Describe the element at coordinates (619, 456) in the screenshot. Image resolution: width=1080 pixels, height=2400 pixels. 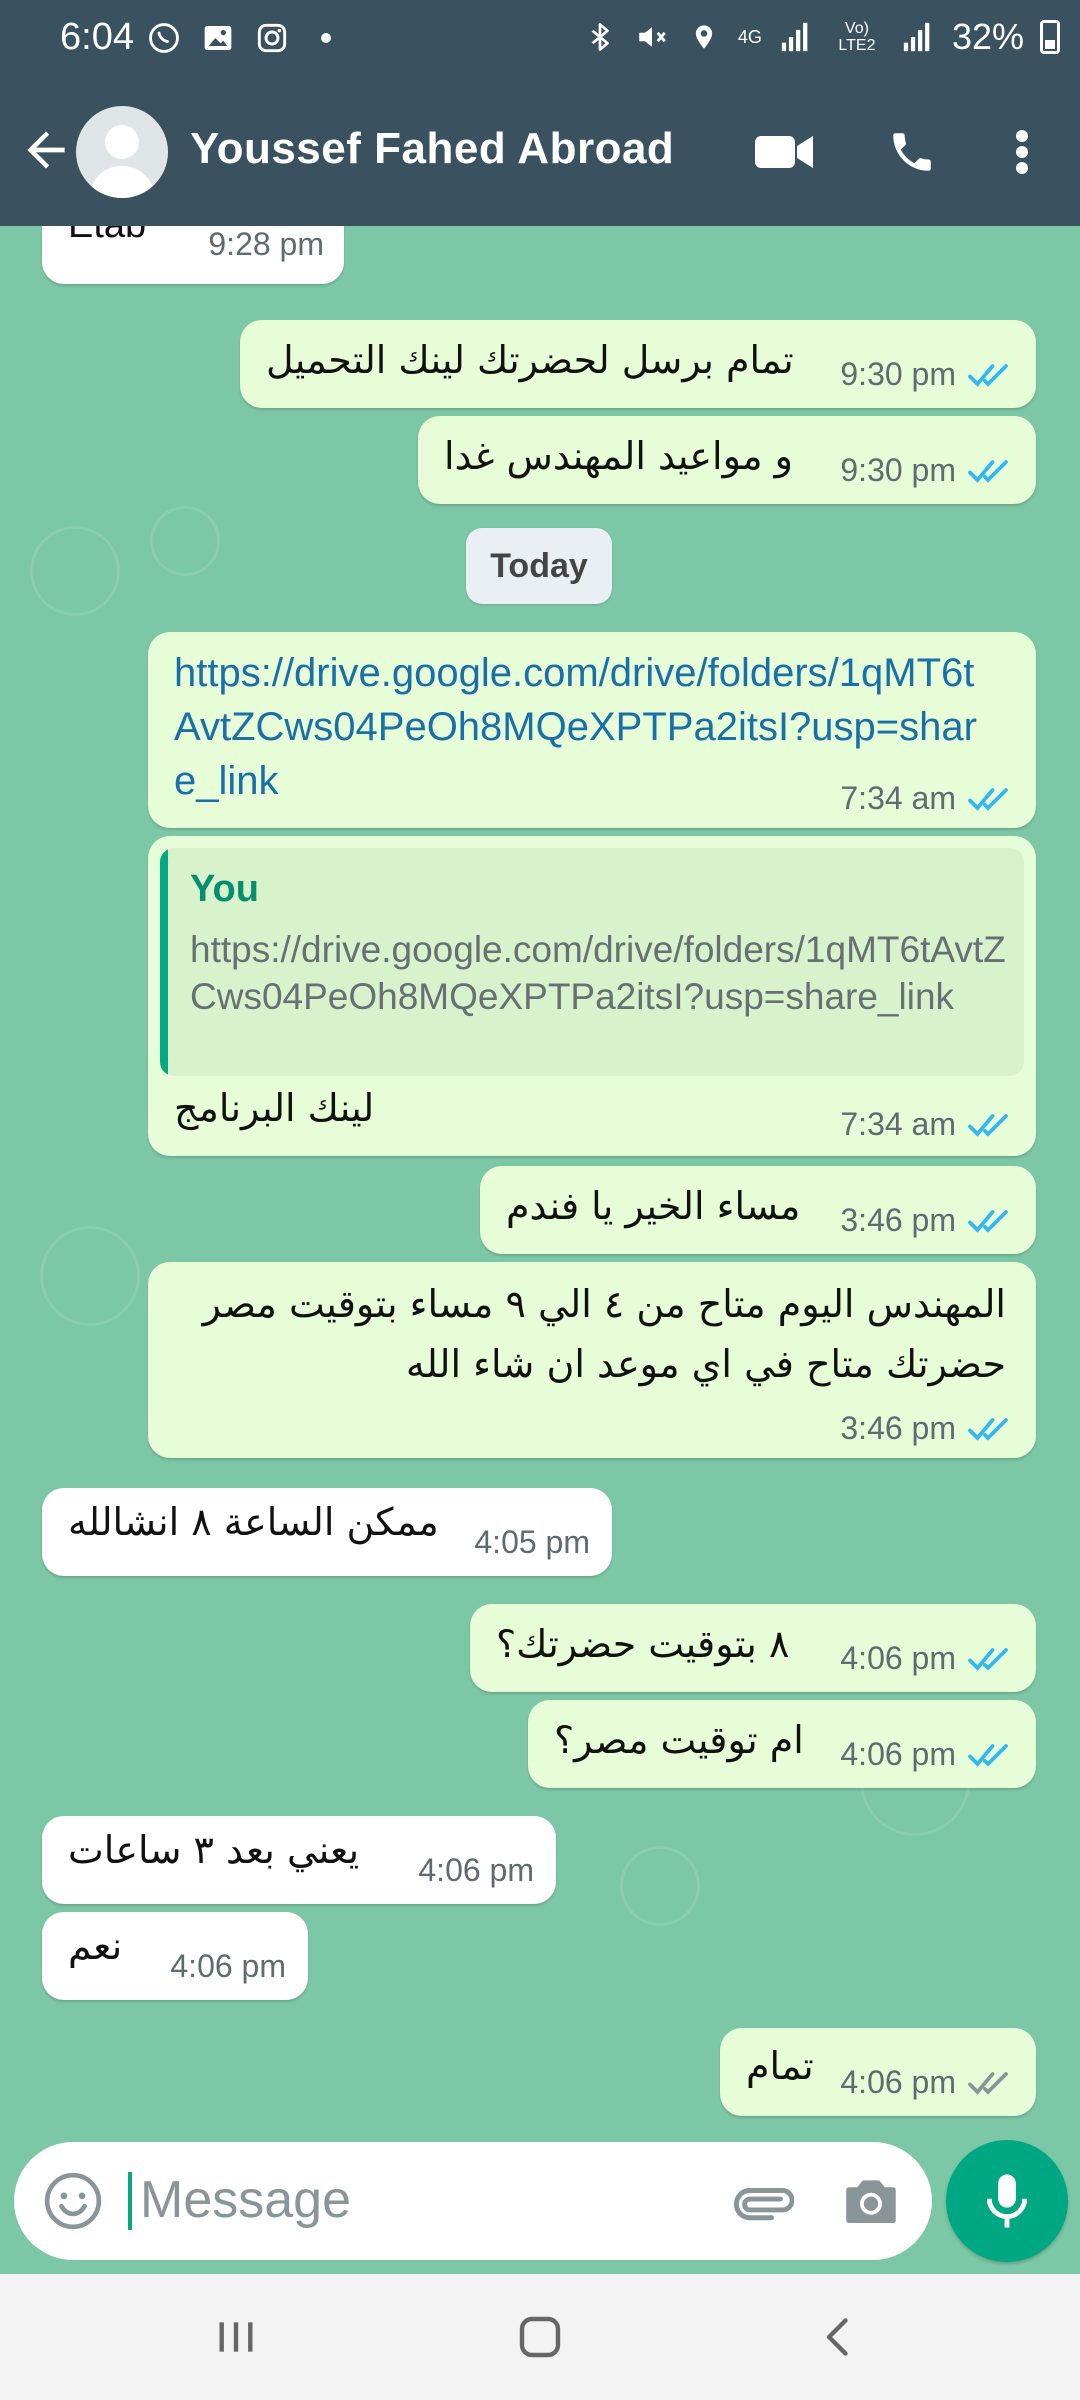
I see `message-text: و مواعيد المهندس غدا` at that location.